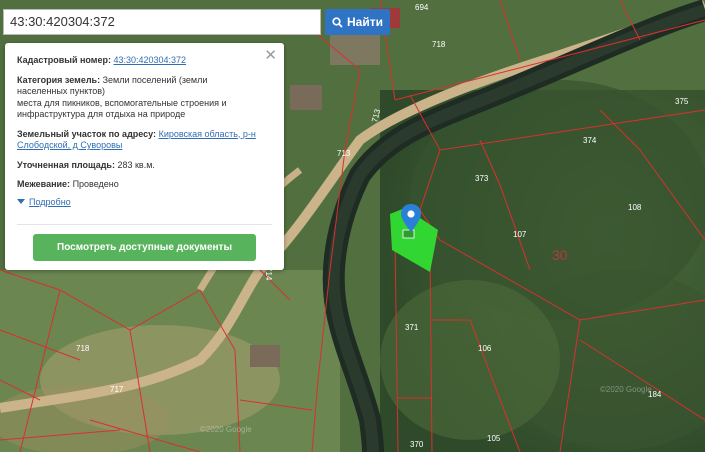 This screenshot has width=705, height=452. Describe the element at coordinates (69, 145) in the screenshot. I see `address-link: Слободской, д Суворовы` at that location.